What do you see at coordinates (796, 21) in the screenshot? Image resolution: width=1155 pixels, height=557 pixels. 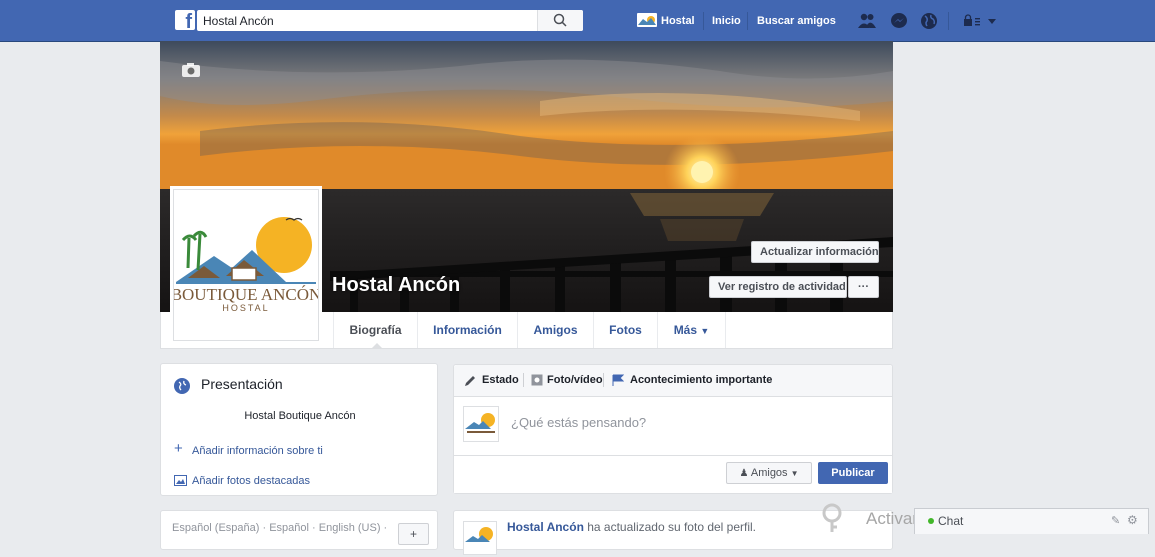 I see `nav-link-find-friends: Buscar amigos` at bounding box center [796, 21].